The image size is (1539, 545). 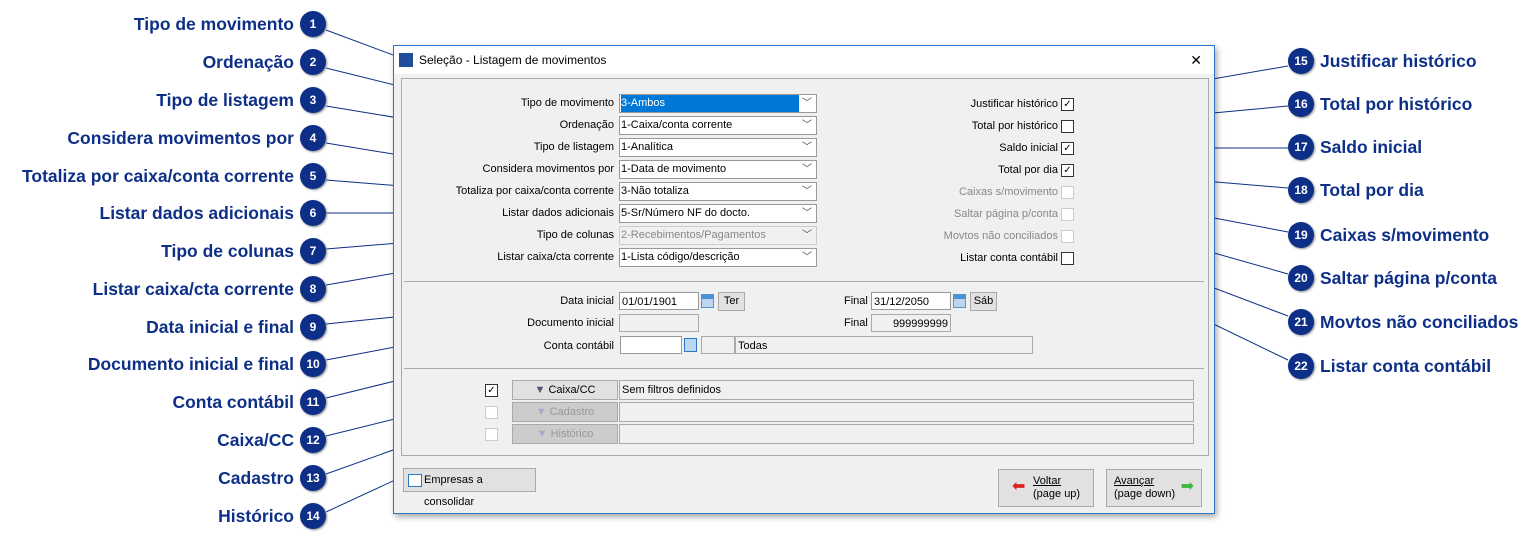 What do you see at coordinates (227, 250) in the screenshot?
I see `callout-label: Tipo de colunas` at bounding box center [227, 250].